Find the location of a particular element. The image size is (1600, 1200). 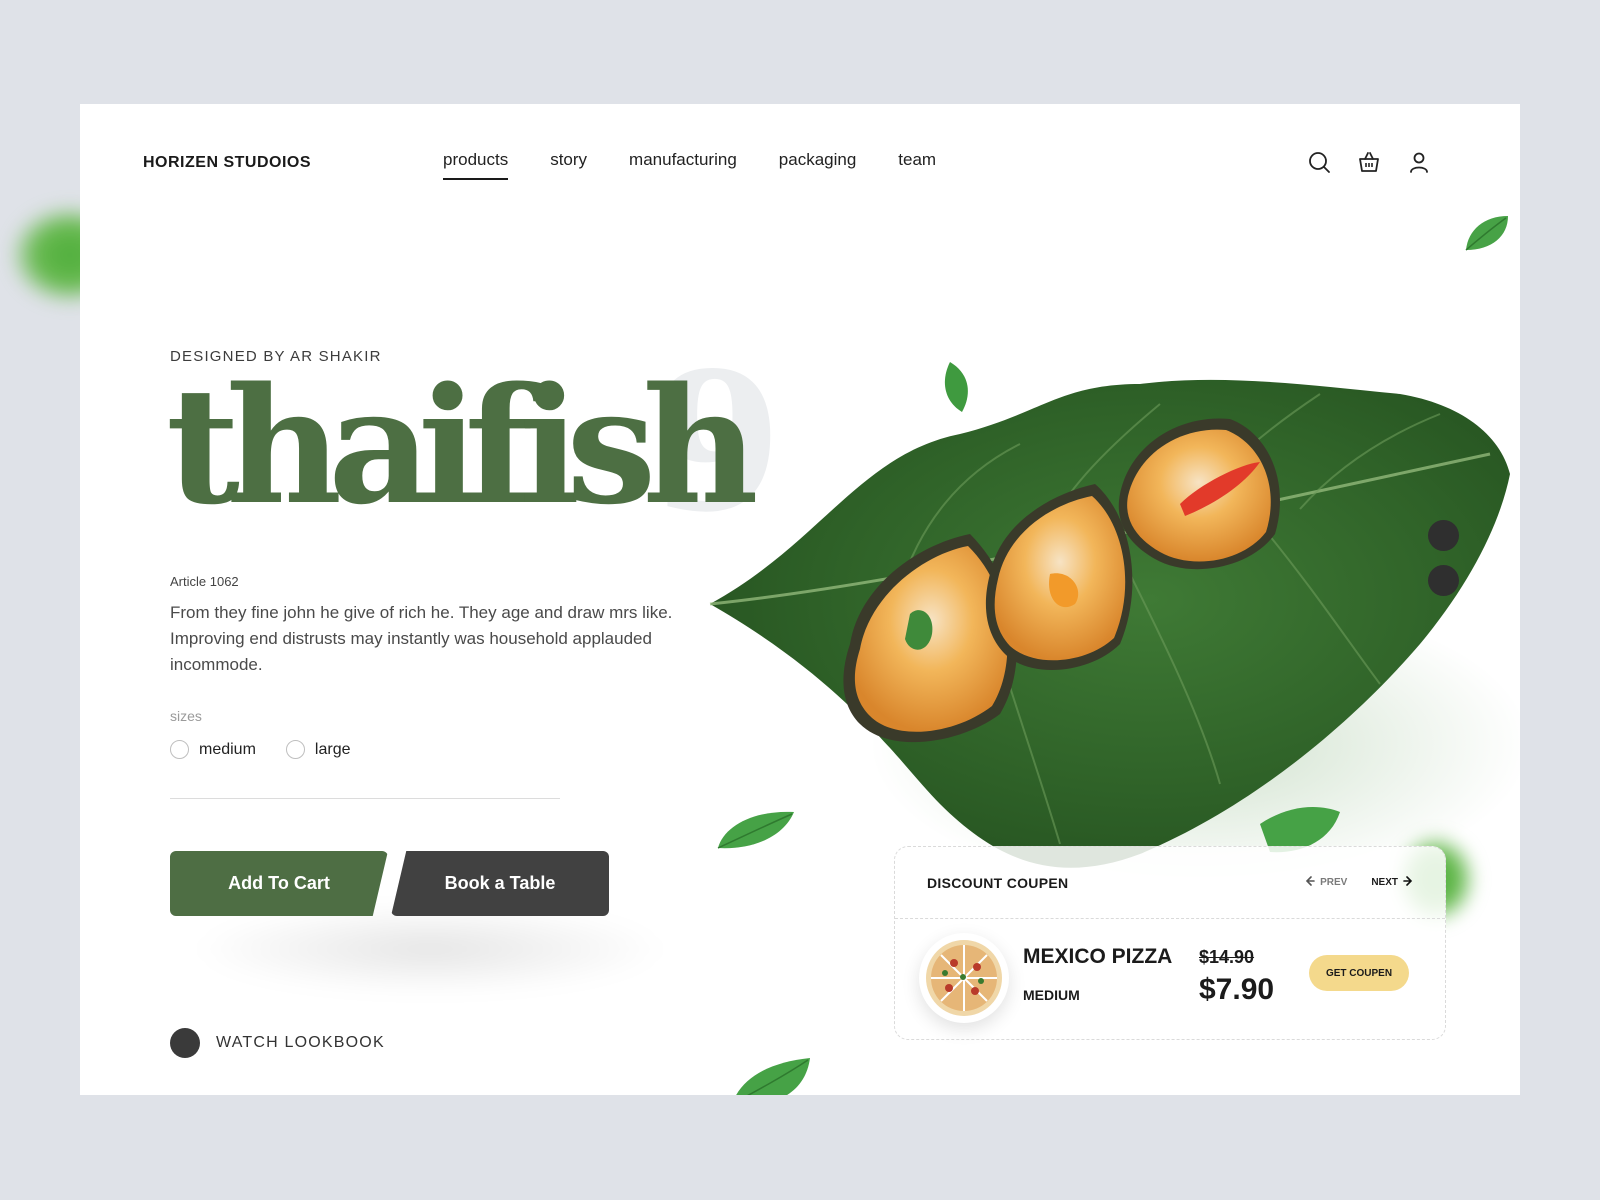

play-dot-icon is located at coordinates (185, 1043).